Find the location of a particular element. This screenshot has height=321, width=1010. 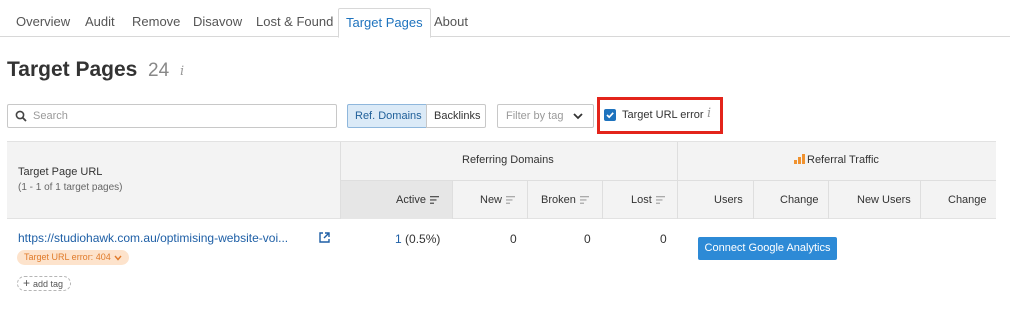

broken-cell: 0 is located at coordinates (587, 239).